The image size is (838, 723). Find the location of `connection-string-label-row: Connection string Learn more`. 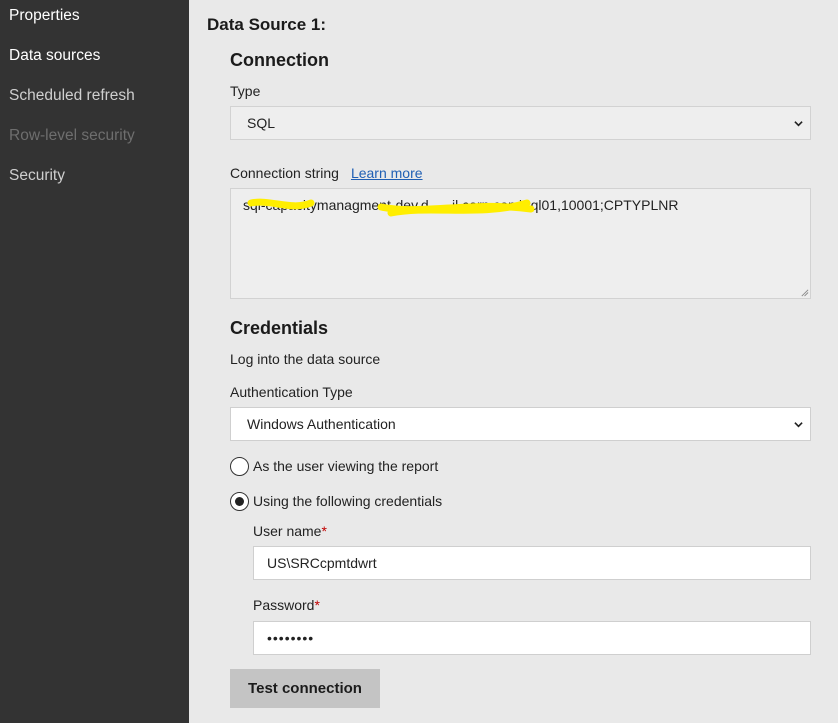

connection-string-label-row: Connection string Learn more is located at coordinates (326, 173).